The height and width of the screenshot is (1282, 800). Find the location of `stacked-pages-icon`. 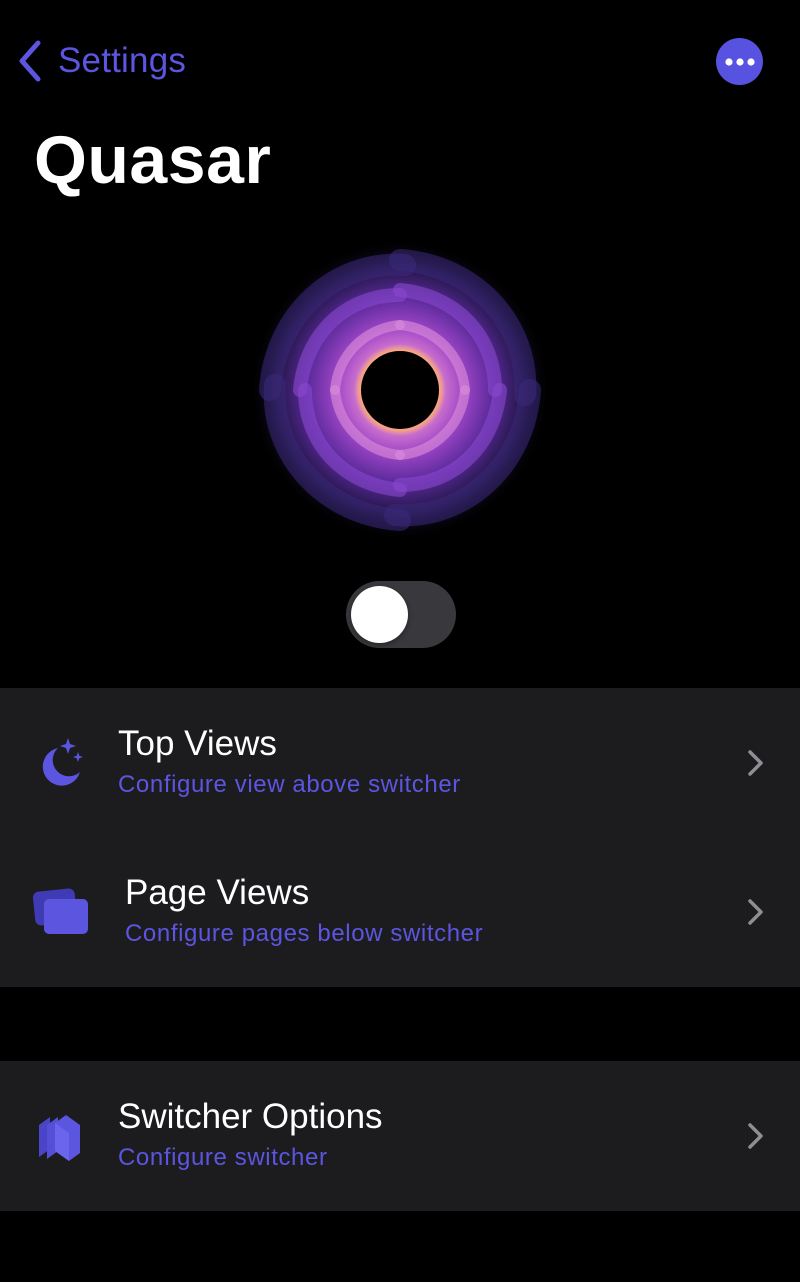

stacked-pages-icon is located at coordinates (60, 911).